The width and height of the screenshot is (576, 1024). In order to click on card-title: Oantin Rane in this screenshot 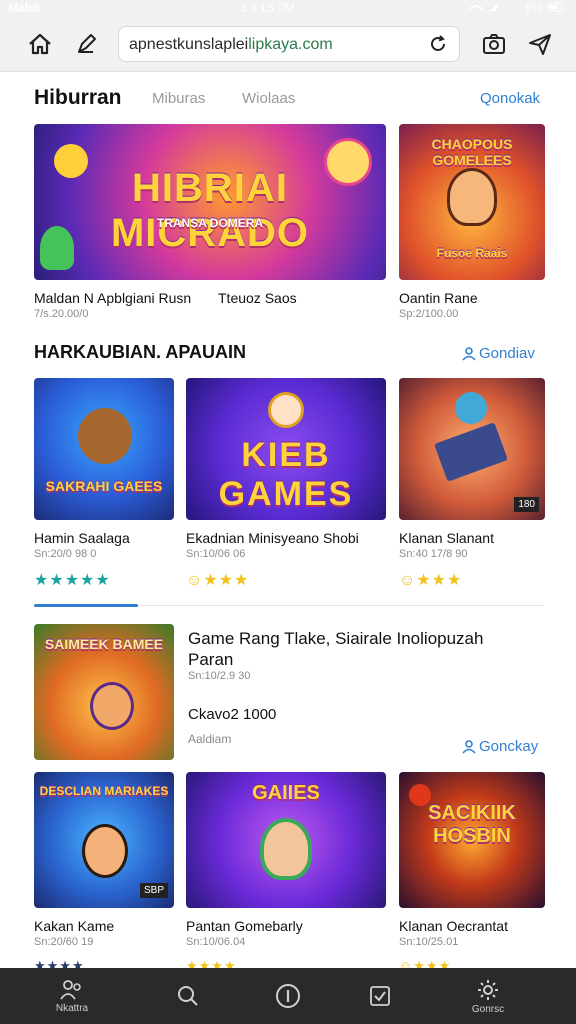, I will do `click(438, 298)`.